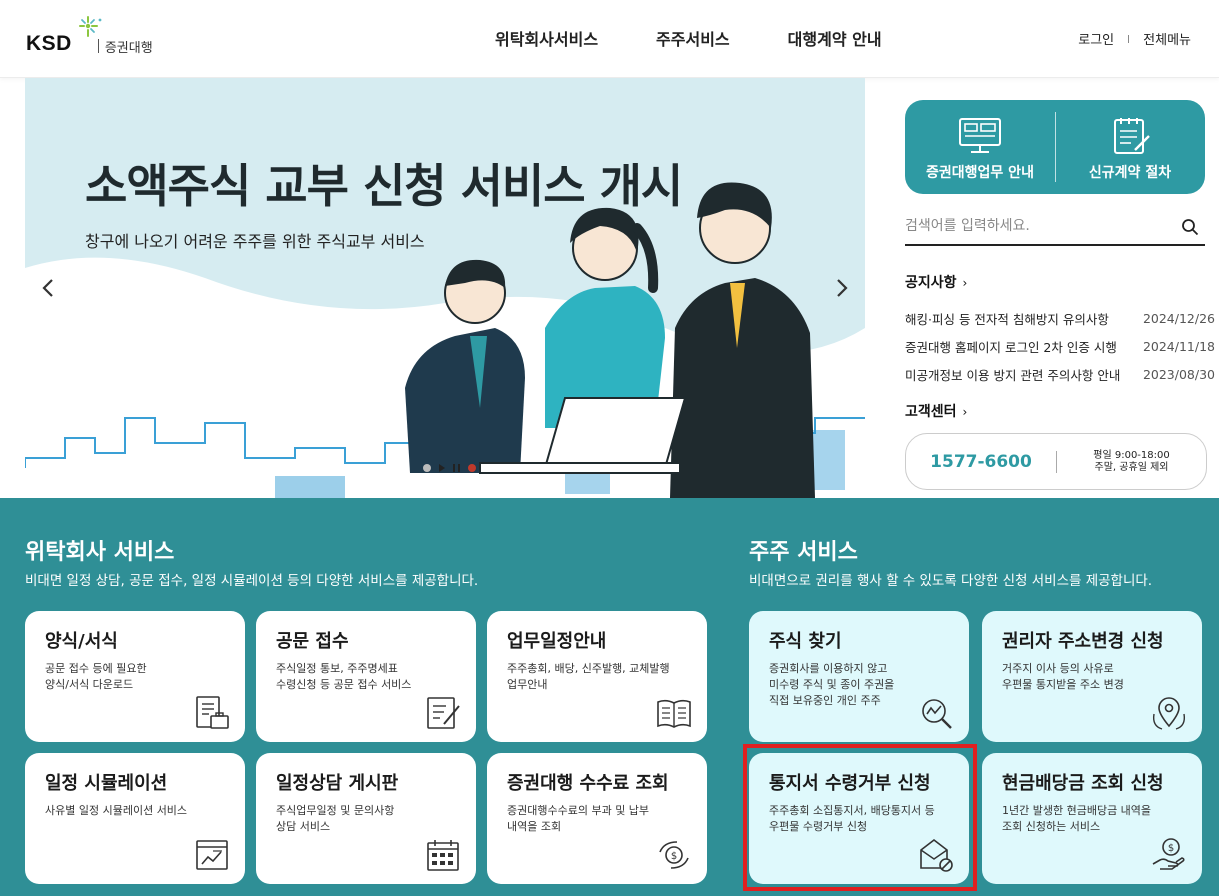  I want to click on search-icon, so click(1190, 227).